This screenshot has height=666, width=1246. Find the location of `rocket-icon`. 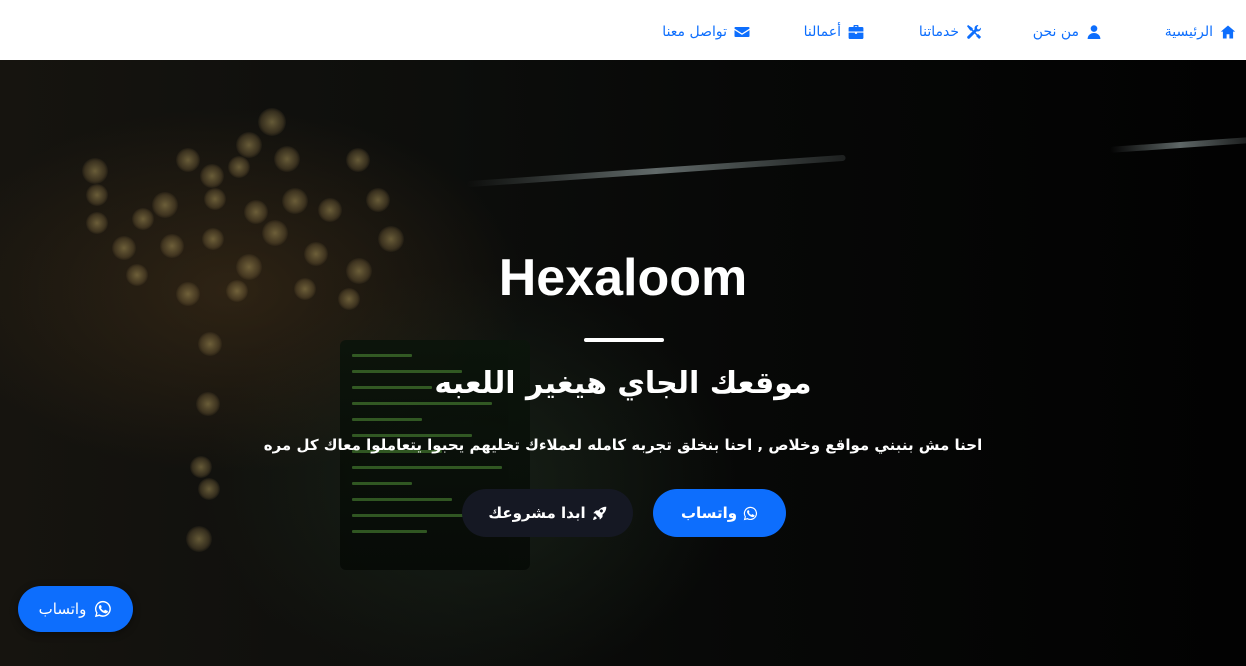

rocket-icon is located at coordinates (599, 513).